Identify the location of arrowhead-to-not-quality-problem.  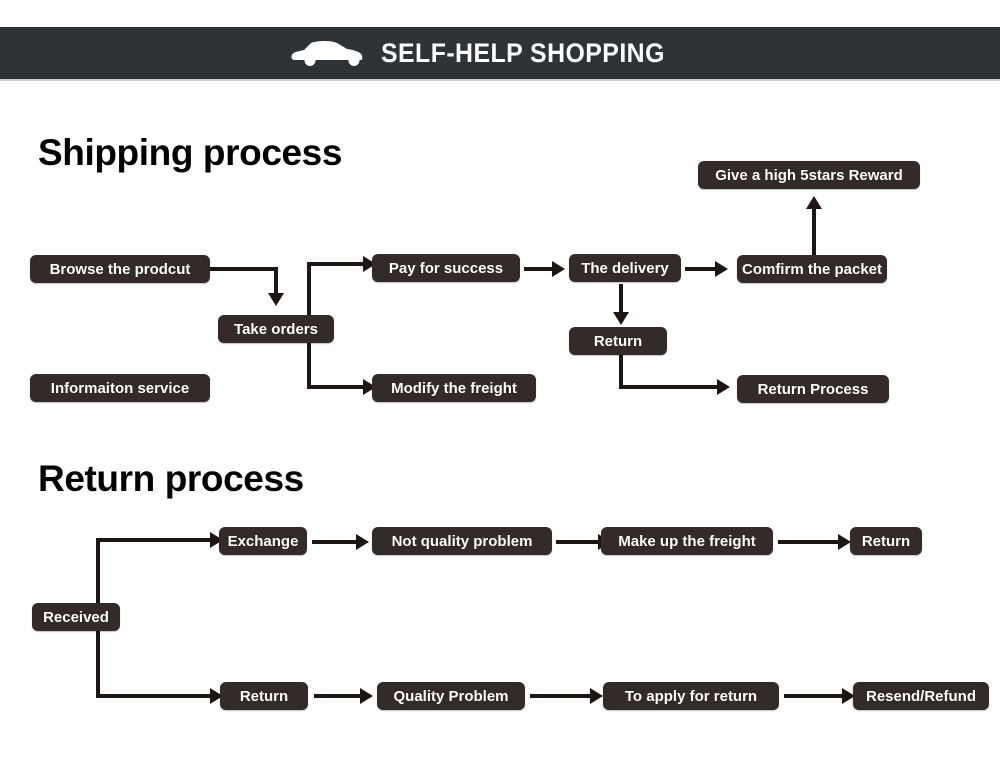
(362, 542).